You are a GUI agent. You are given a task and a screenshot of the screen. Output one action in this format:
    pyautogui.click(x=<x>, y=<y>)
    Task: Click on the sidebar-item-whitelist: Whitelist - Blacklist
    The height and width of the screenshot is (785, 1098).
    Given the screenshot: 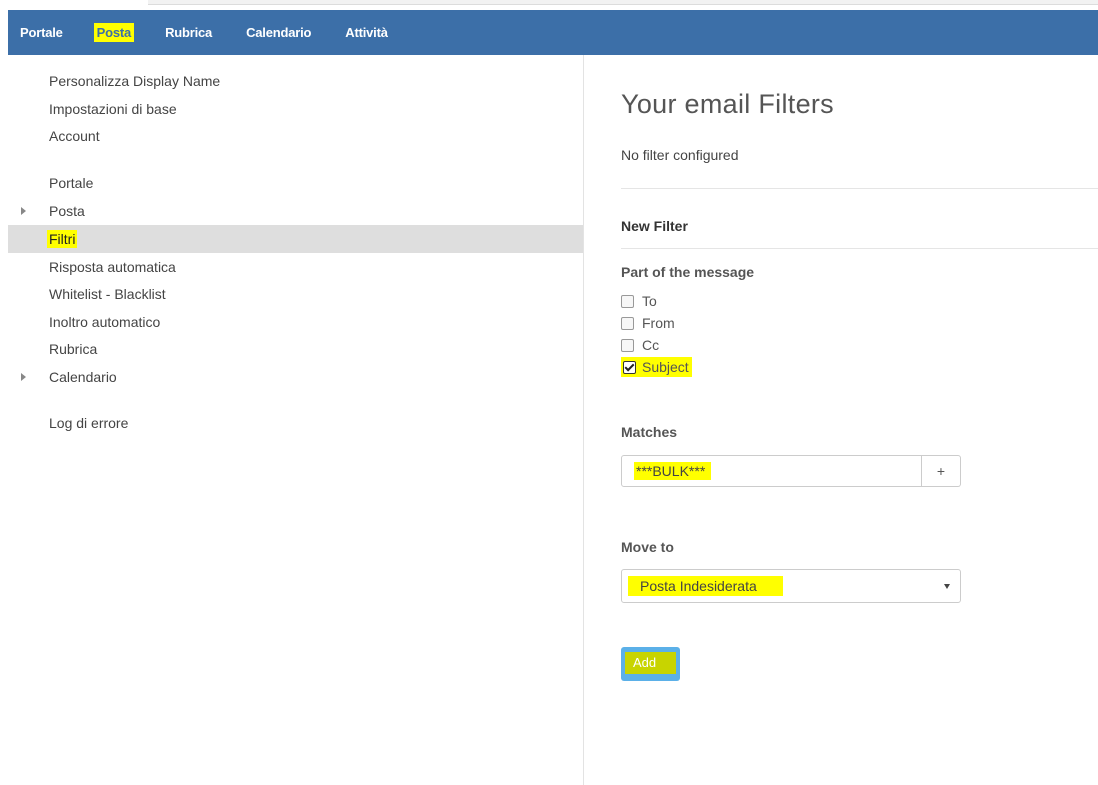 What is the action you would take?
    pyautogui.click(x=295, y=294)
    